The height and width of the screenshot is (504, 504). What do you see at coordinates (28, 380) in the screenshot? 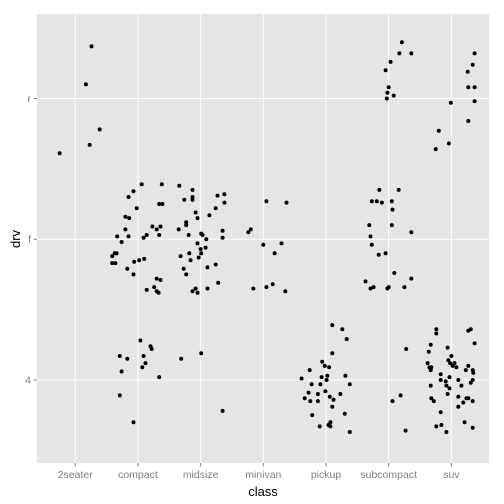
I see `y-tick-label: 4` at bounding box center [28, 380].